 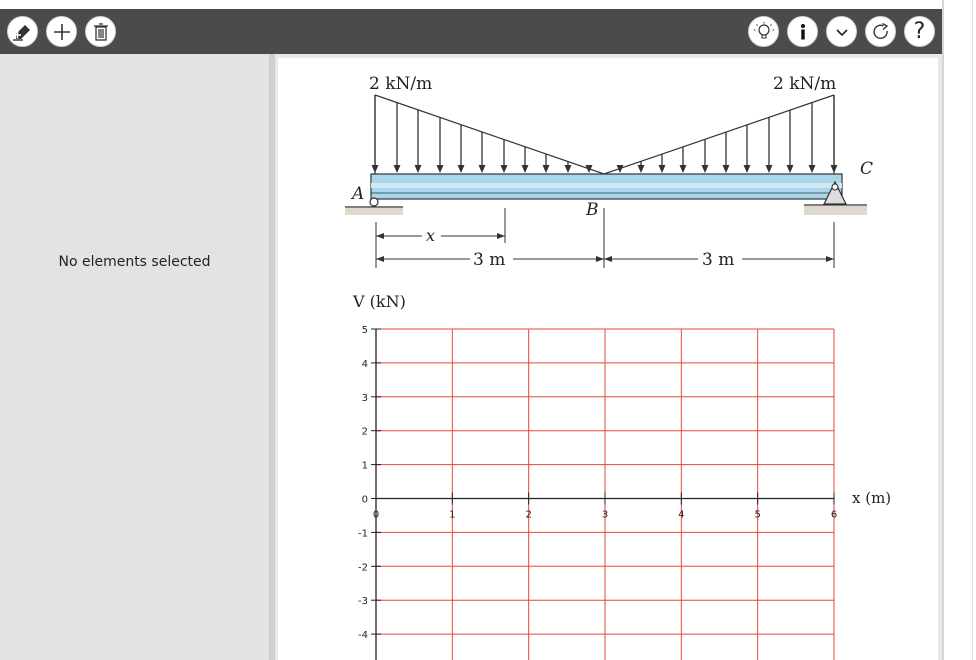 What do you see at coordinates (471, 31) in the screenshot?
I see `toolbar: ?` at bounding box center [471, 31].